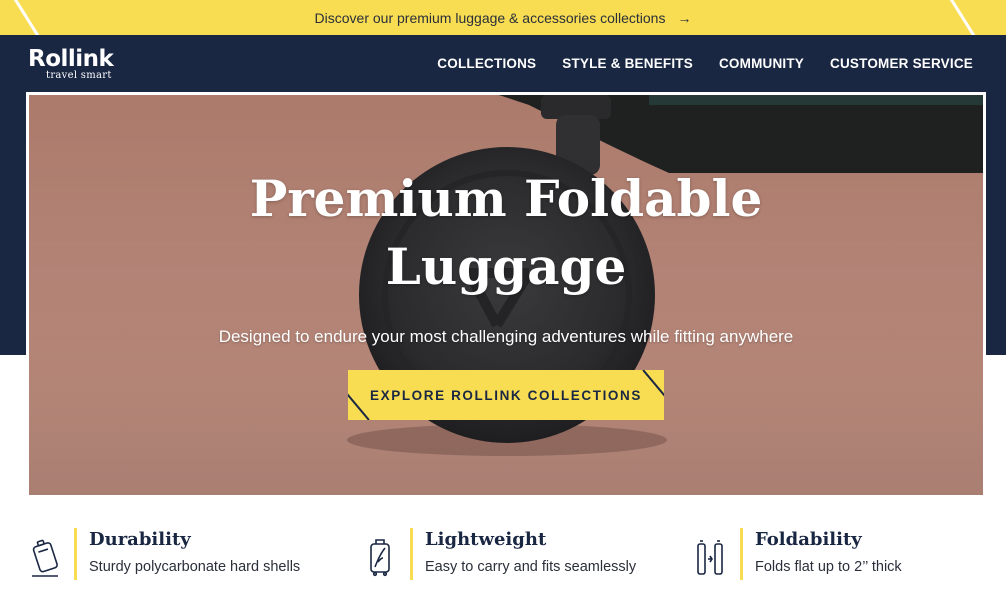 Image resolution: width=1006 pixels, height=591 pixels. I want to click on feature-description: Easy to carry and fits seamlessly, so click(531, 567).